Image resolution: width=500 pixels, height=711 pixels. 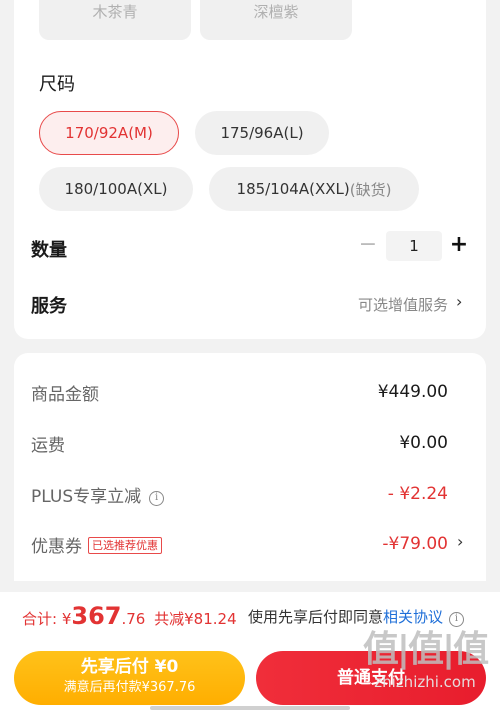 I want to click on plus-discount-label: PLUS专享立减 i, so click(x=98, y=494).